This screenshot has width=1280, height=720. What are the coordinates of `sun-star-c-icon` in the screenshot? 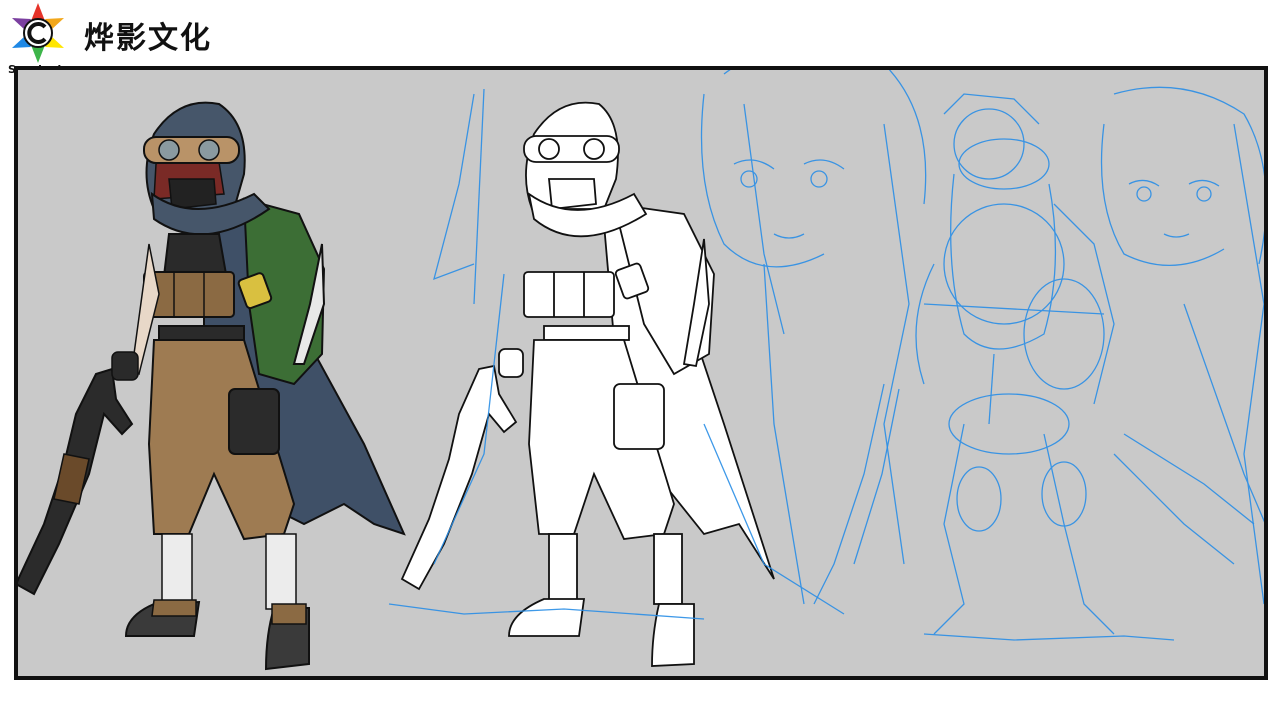 It's located at (38, 33).